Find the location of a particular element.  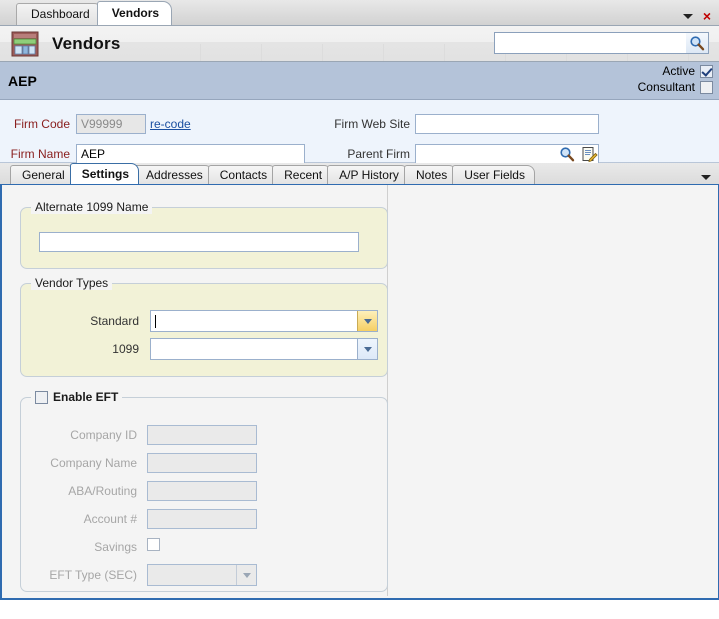

enable-eft-checkbox is located at coordinates (41, 397).